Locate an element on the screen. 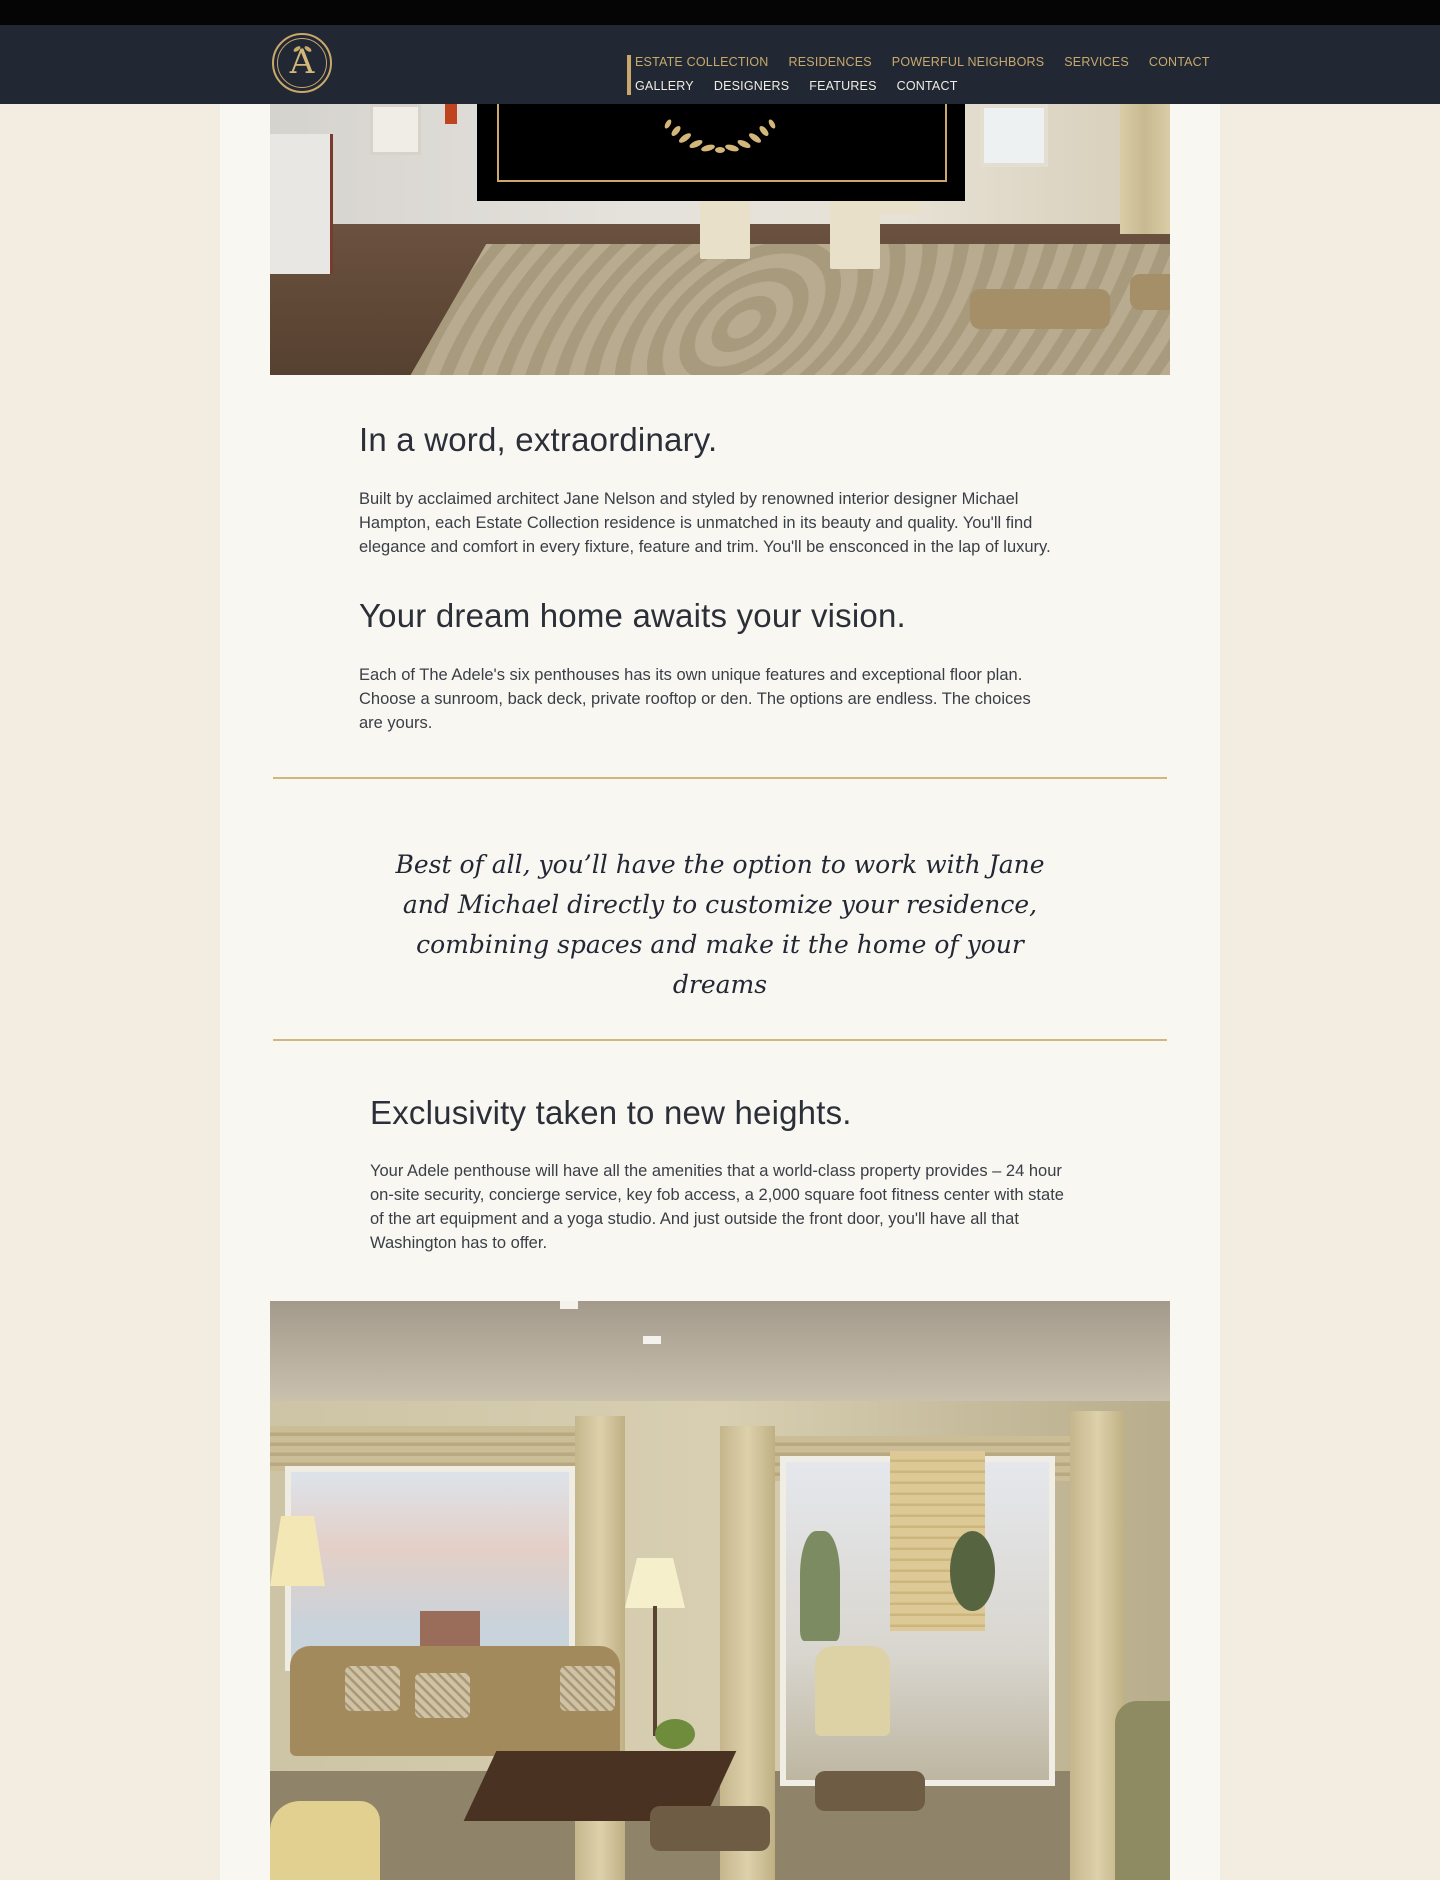  photo-lamp-pole is located at coordinates (655, 1671).